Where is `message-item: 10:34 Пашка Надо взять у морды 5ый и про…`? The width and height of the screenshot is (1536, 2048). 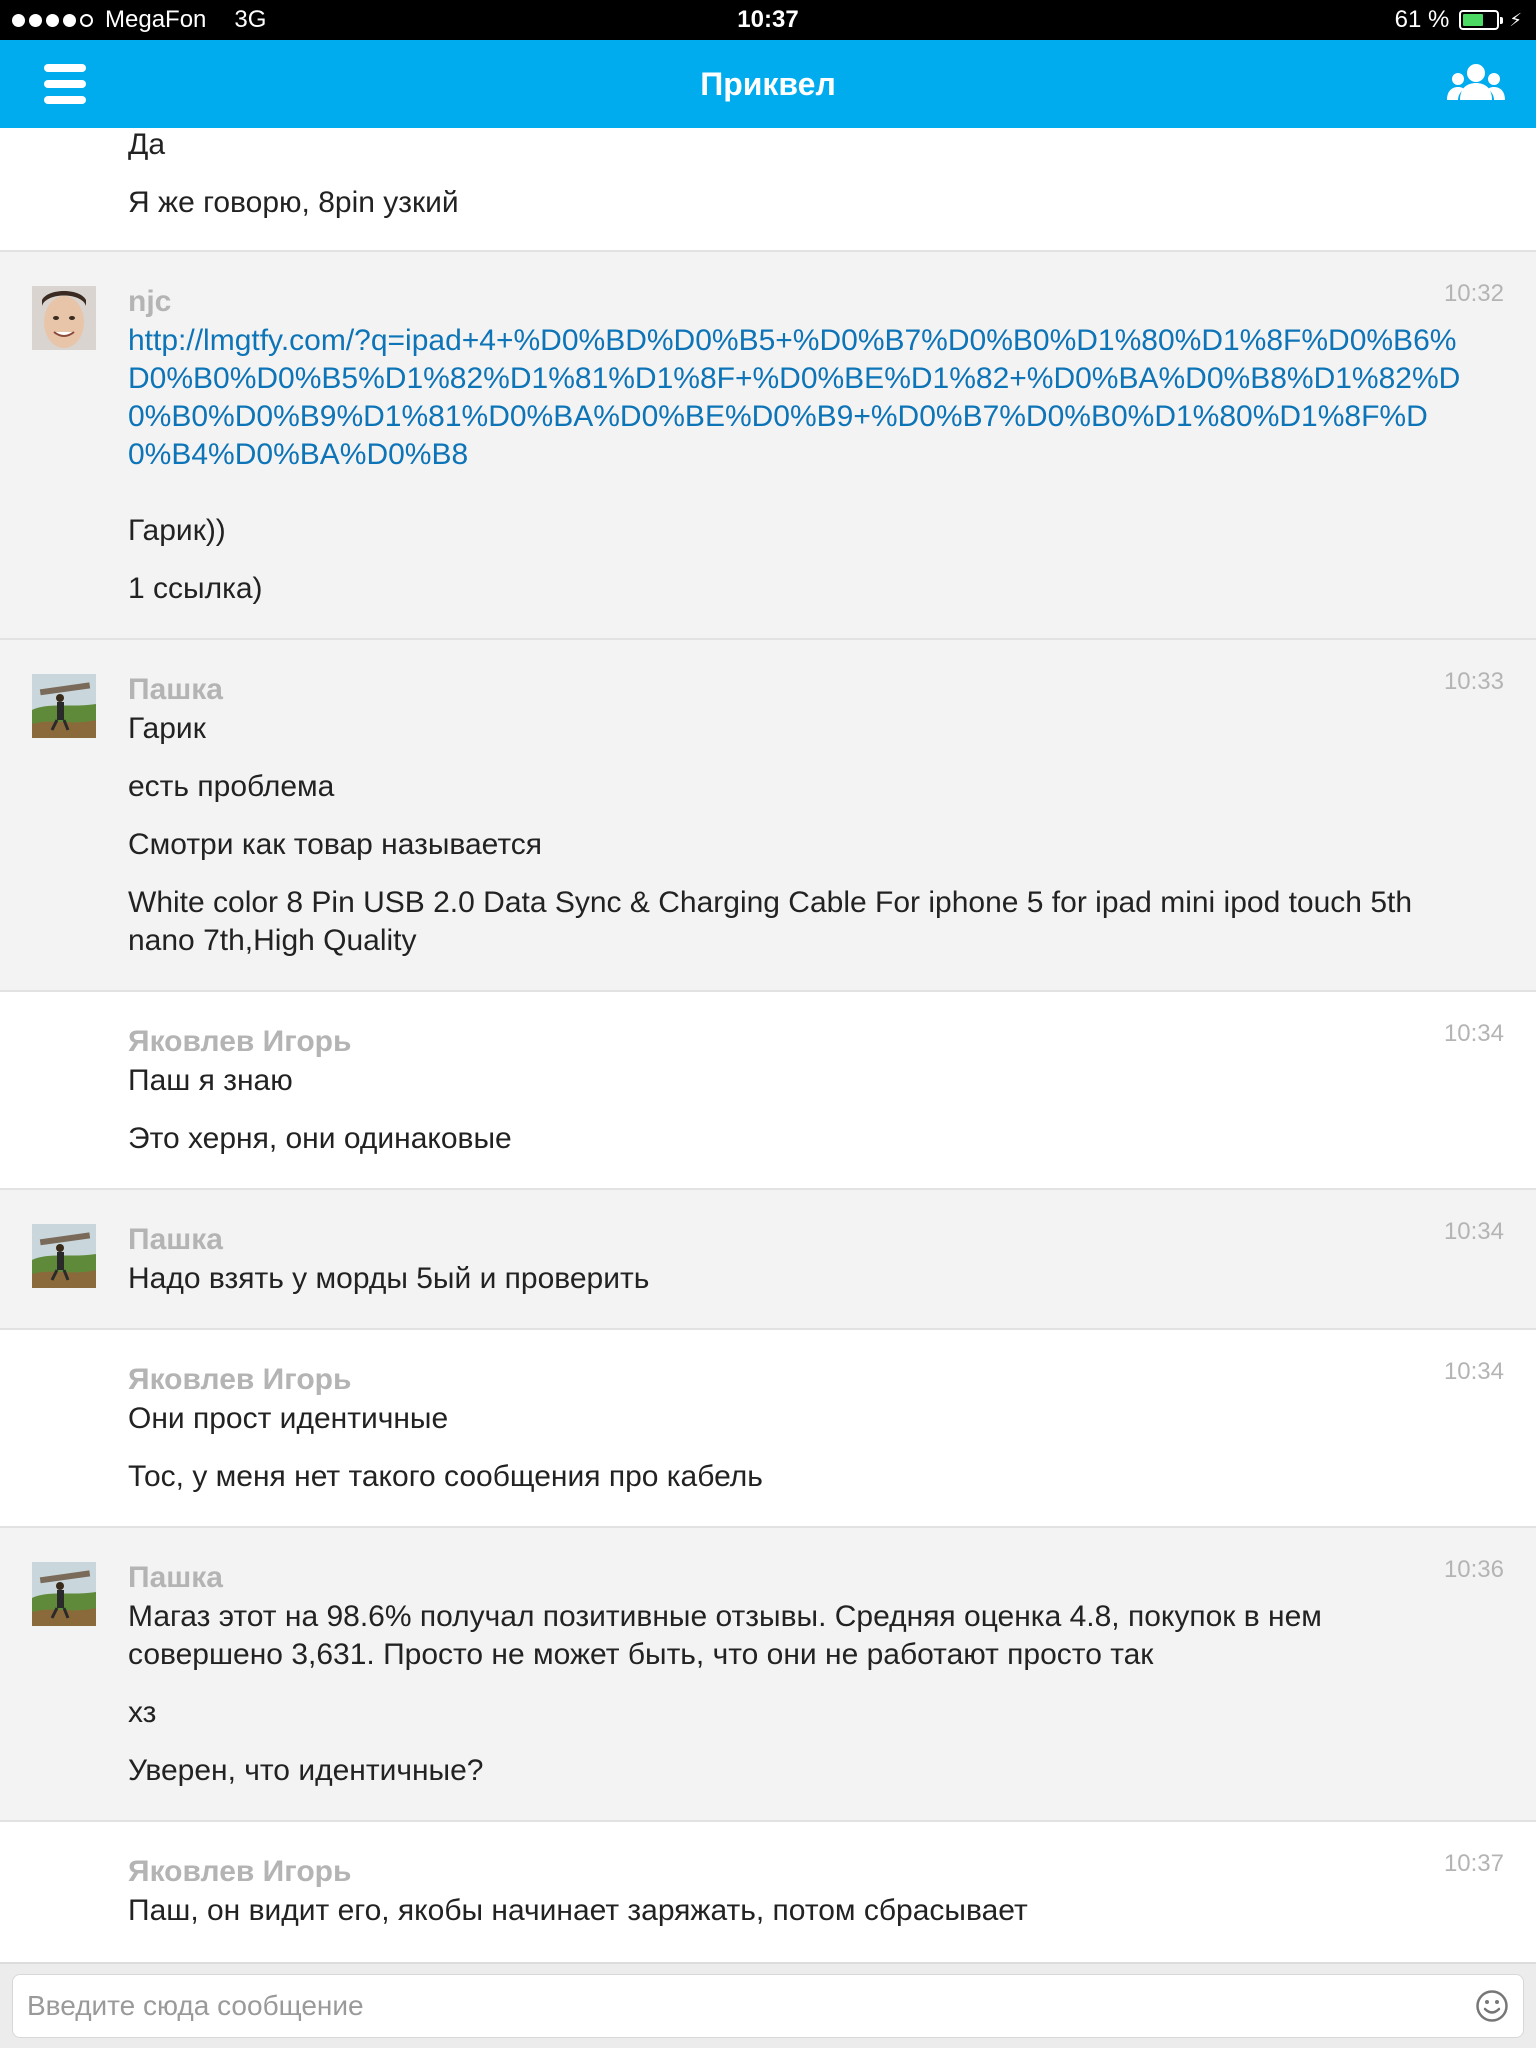
message-item: 10:34 Пашка Надо взять у морды 5ый и про… is located at coordinates (768, 1260).